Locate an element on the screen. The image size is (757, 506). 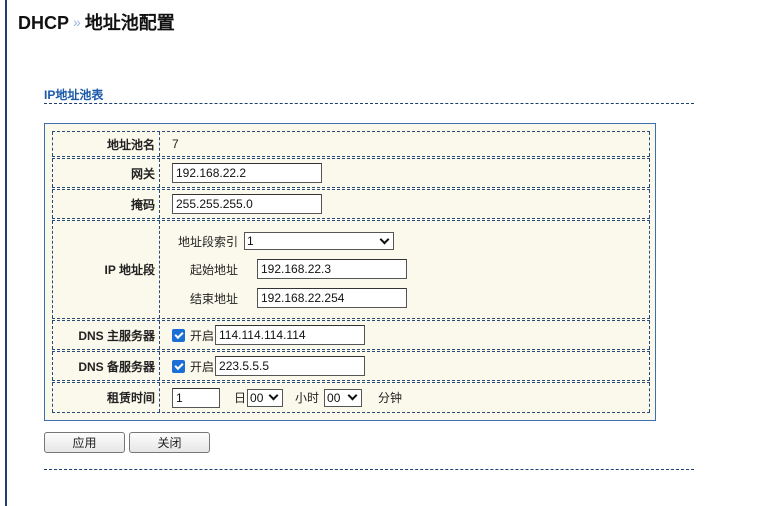
lease-hours-select: 00 is located at coordinates (265, 397).